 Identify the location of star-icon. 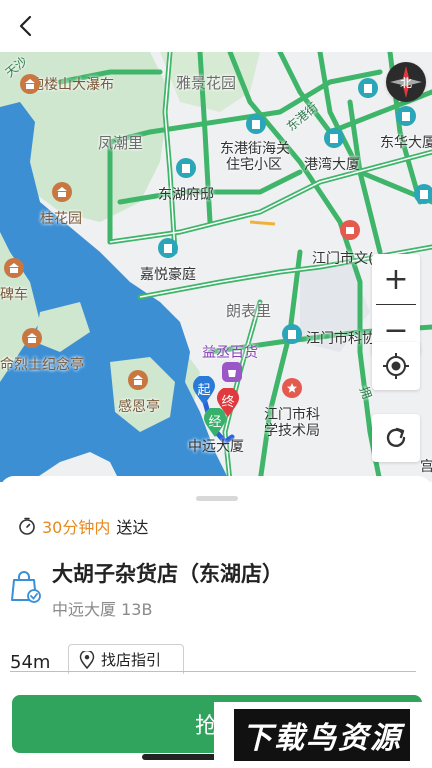
(292, 388).